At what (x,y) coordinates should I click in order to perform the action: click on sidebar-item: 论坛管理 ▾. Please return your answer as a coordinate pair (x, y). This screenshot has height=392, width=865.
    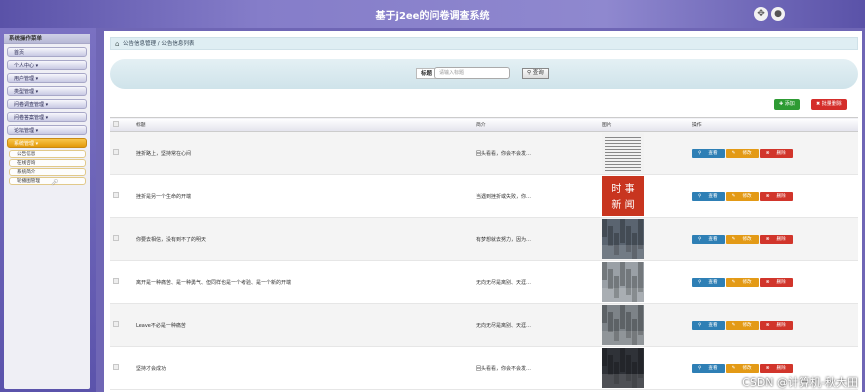
    Looking at the image, I should click on (47, 130).